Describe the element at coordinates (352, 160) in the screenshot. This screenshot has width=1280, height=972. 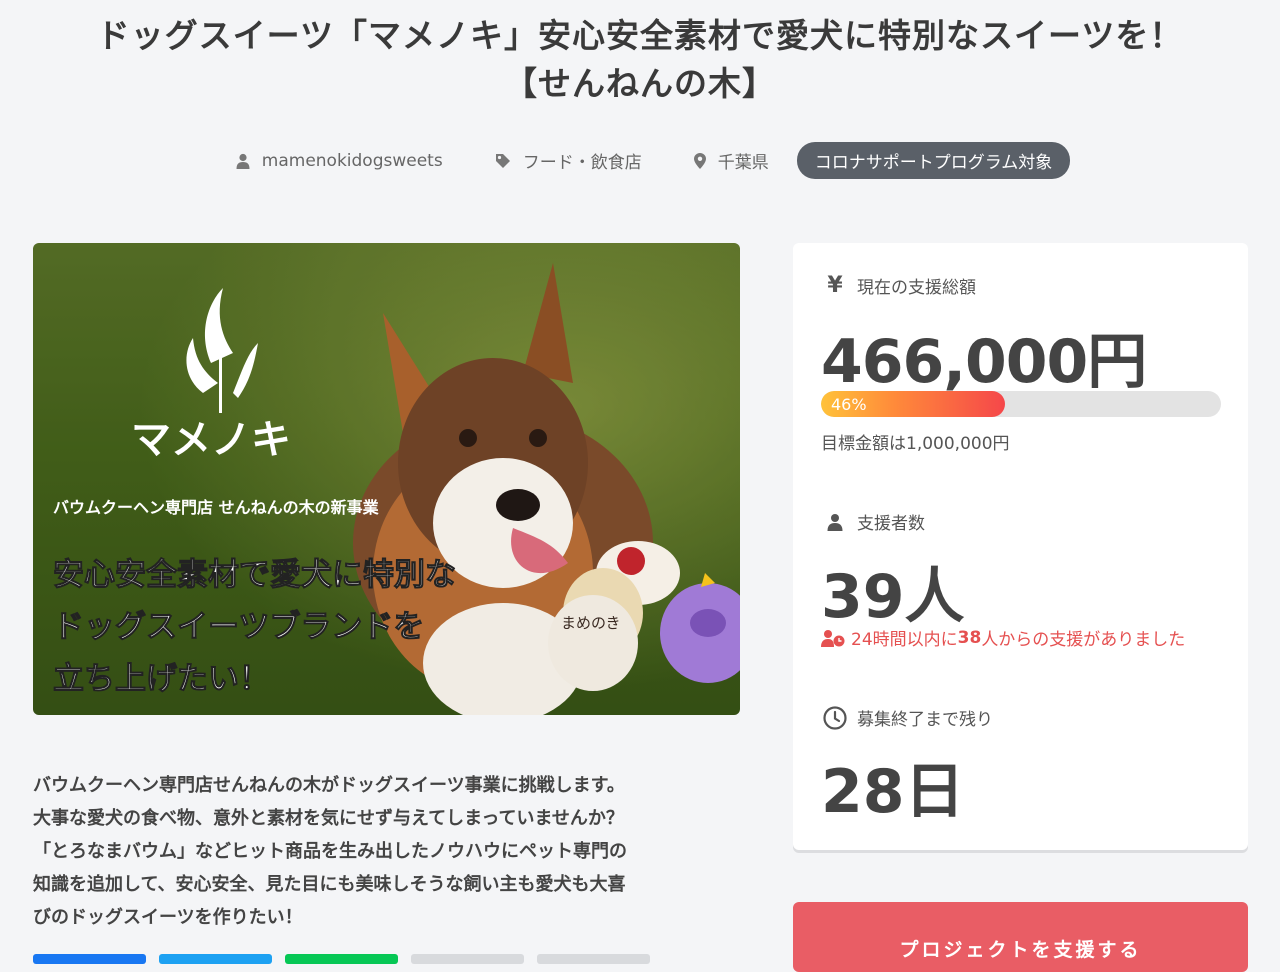
I see `owner-name: mamenokidogsweets` at that location.